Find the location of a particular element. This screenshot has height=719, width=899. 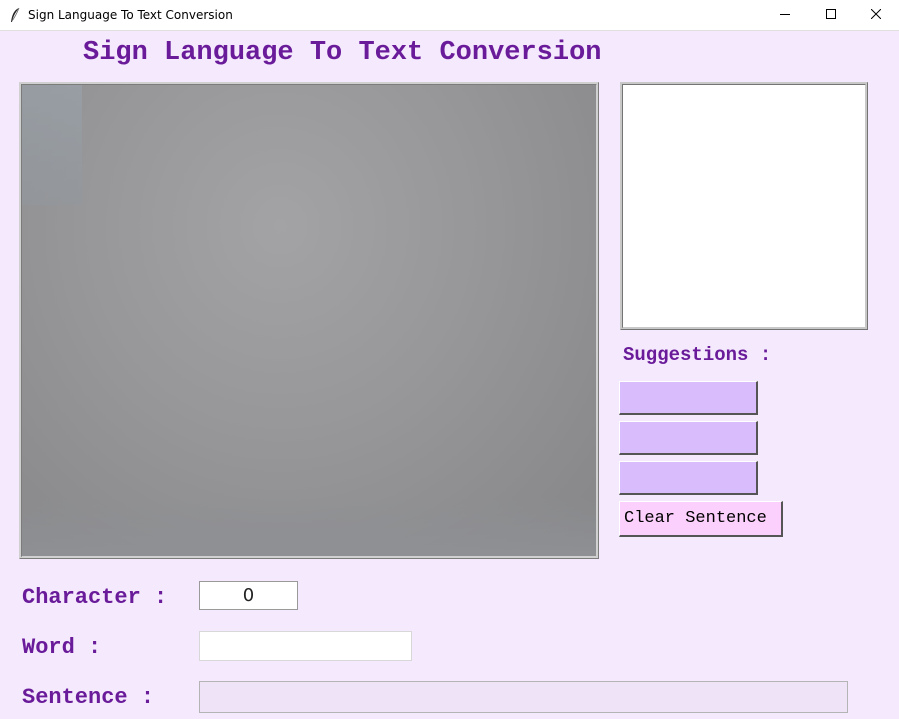

close-icon is located at coordinates (876, 15).